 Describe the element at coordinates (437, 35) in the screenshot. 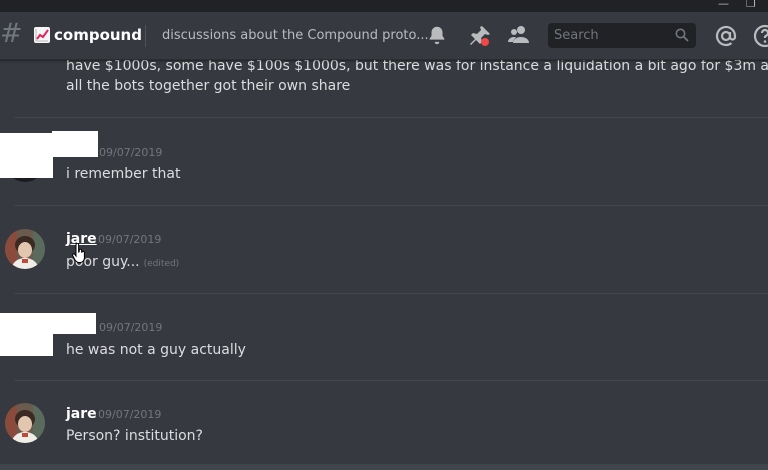

I see `bell-icon` at that location.